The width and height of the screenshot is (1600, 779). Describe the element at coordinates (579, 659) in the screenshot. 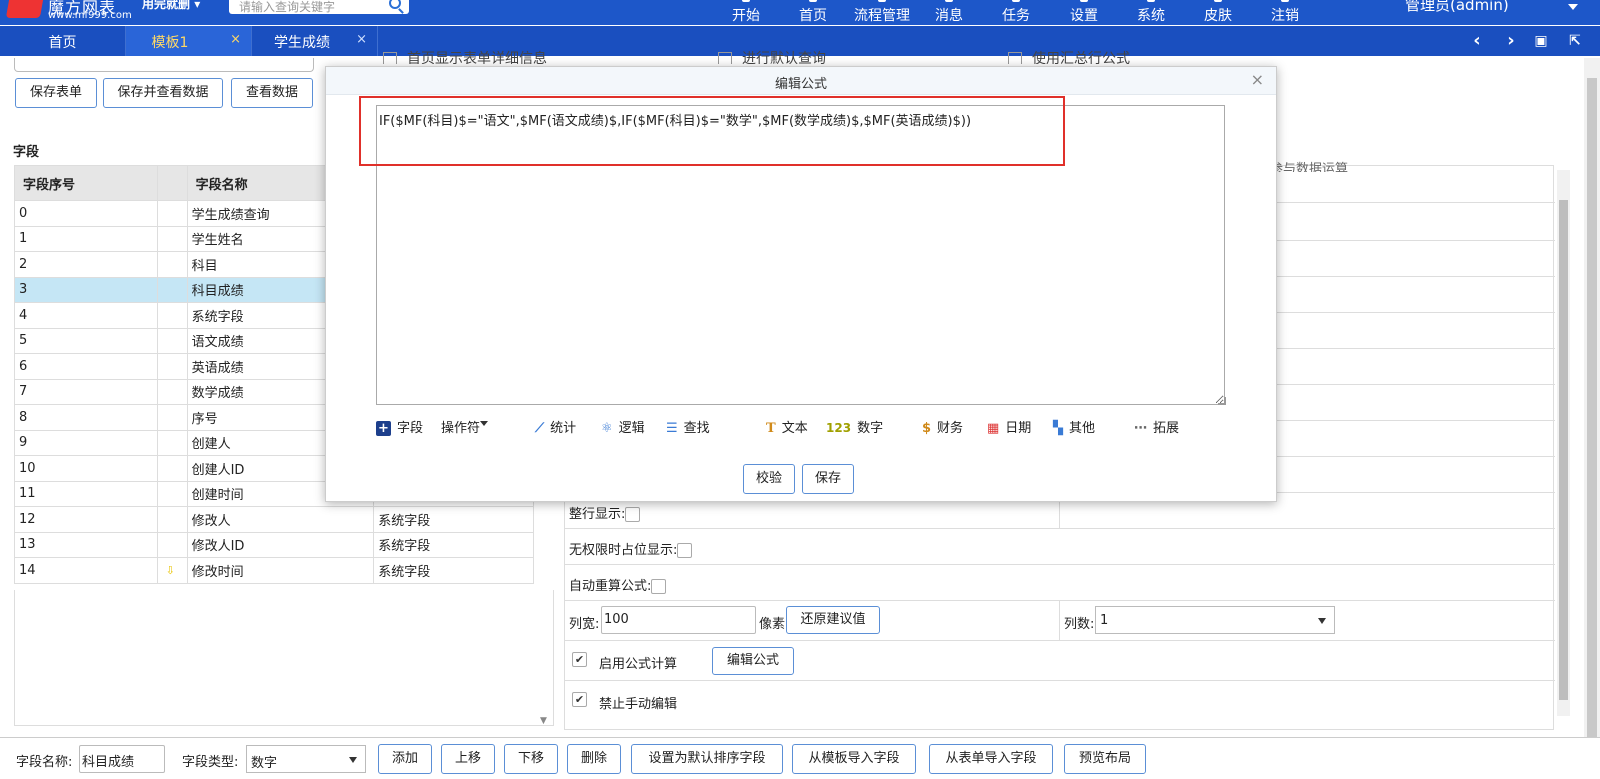

I see `enable-formula-checkbox` at that location.